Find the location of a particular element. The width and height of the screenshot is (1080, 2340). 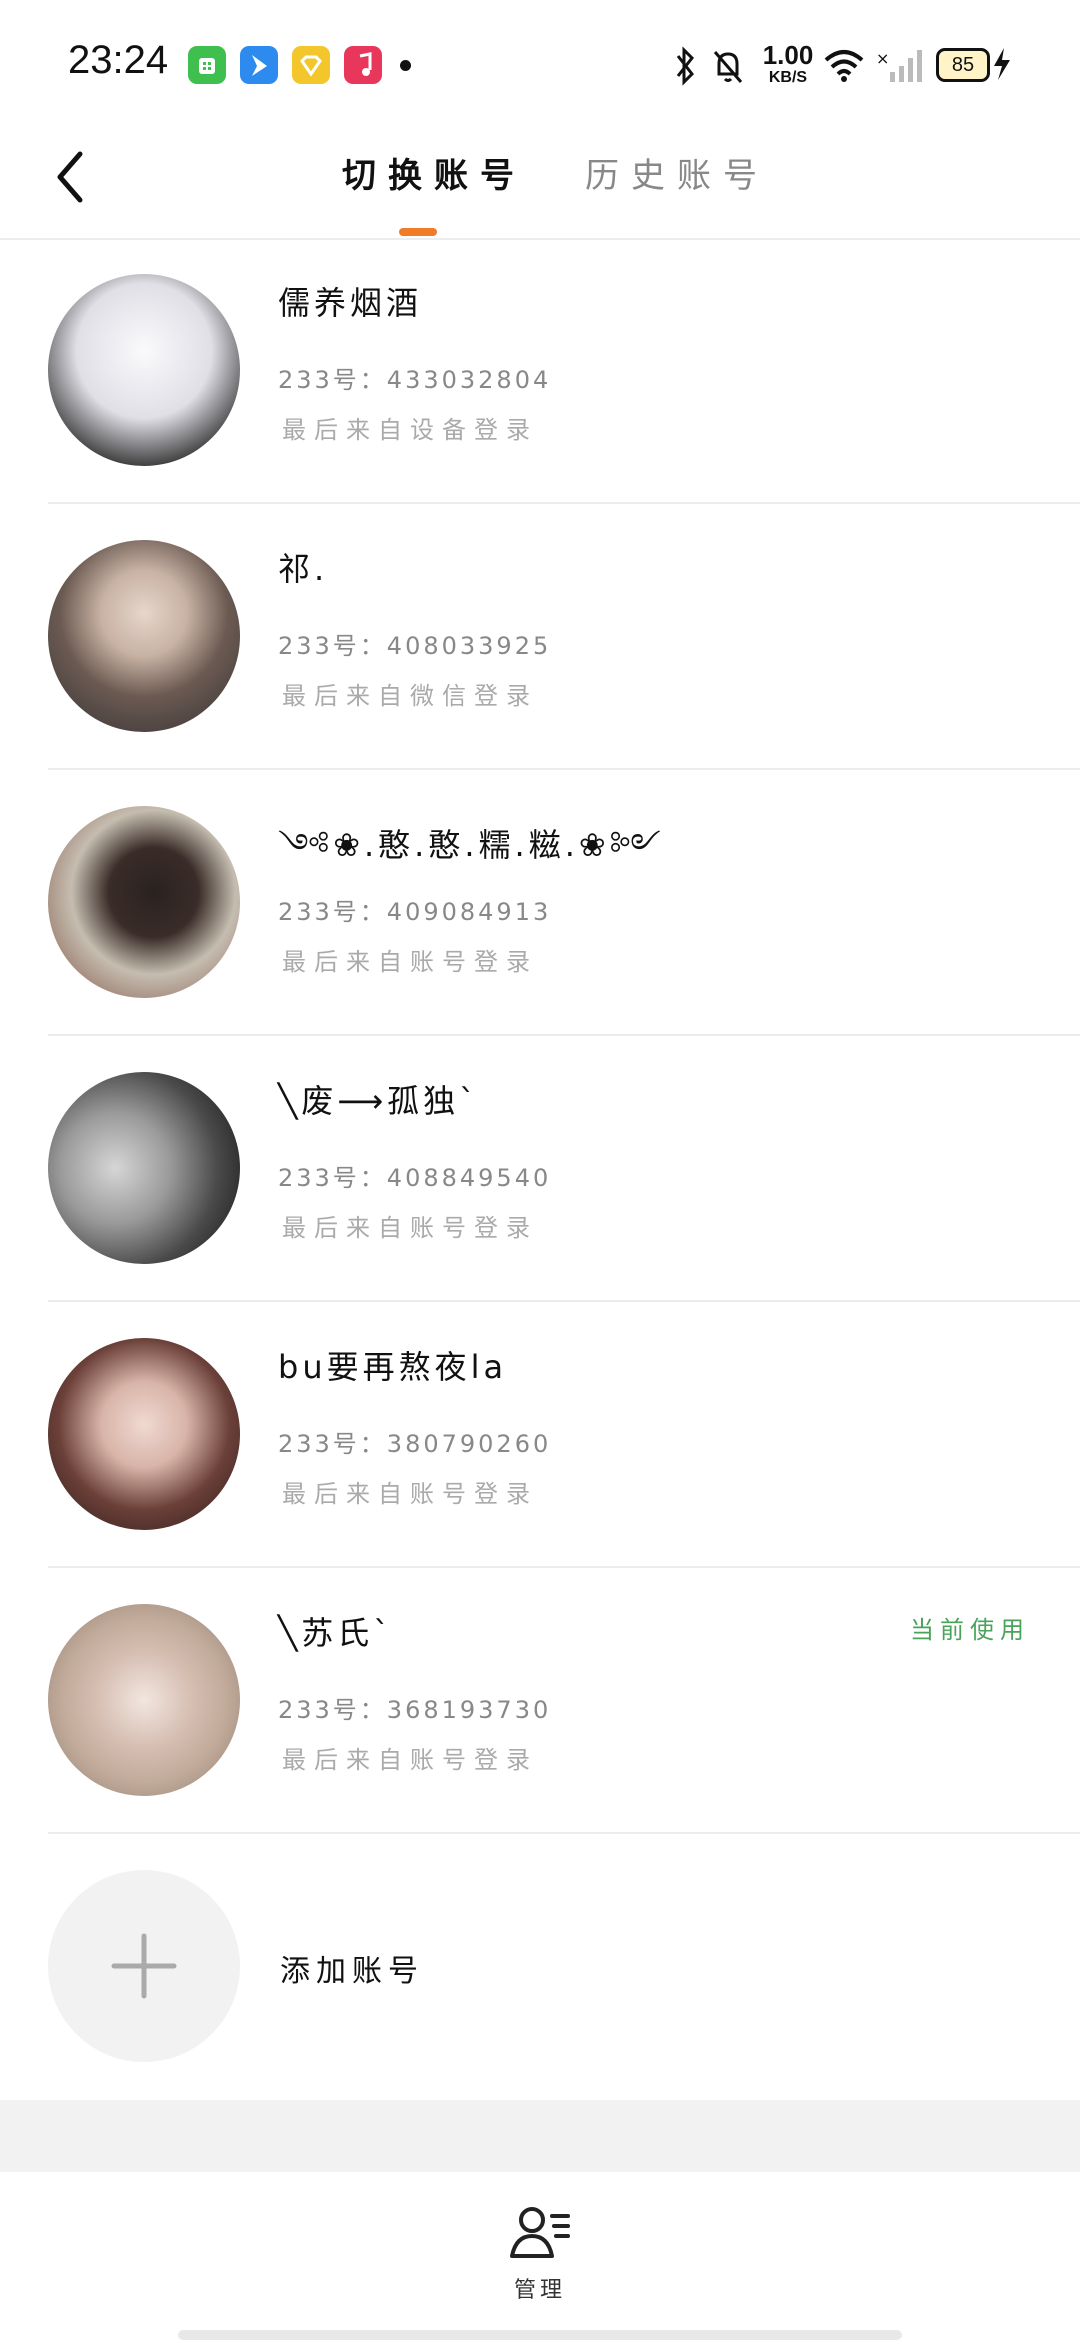

account-row: ༺❀.憨.憨.糯.糍.❀༻ 233号：409084913 最后来自账号登录 is located at coordinates (540, 903).